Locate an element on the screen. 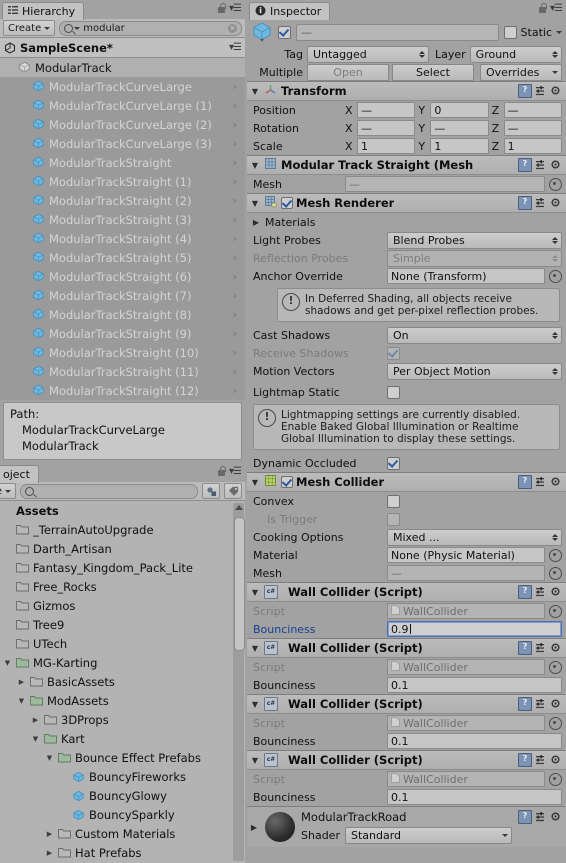 This screenshot has height=863, width=566. tab-hierarchy: Hierarchy is located at coordinates (43, 11).